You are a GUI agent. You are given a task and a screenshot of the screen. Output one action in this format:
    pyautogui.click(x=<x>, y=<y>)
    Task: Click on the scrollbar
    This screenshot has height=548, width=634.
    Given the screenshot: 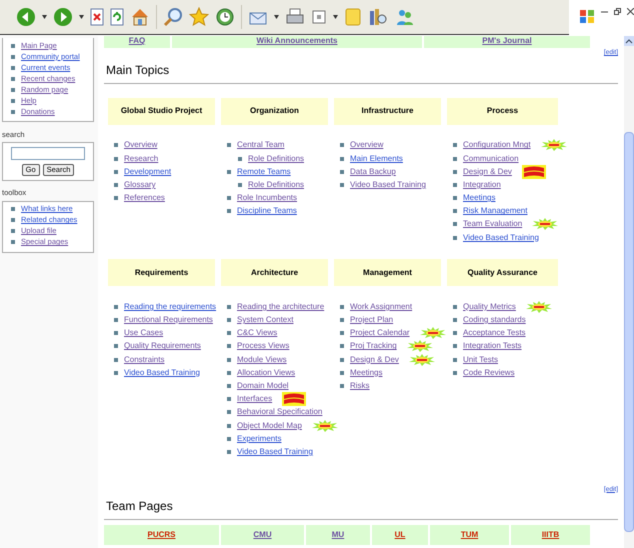 What is the action you would take?
    pyautogui.click(x=629, y=292)
    